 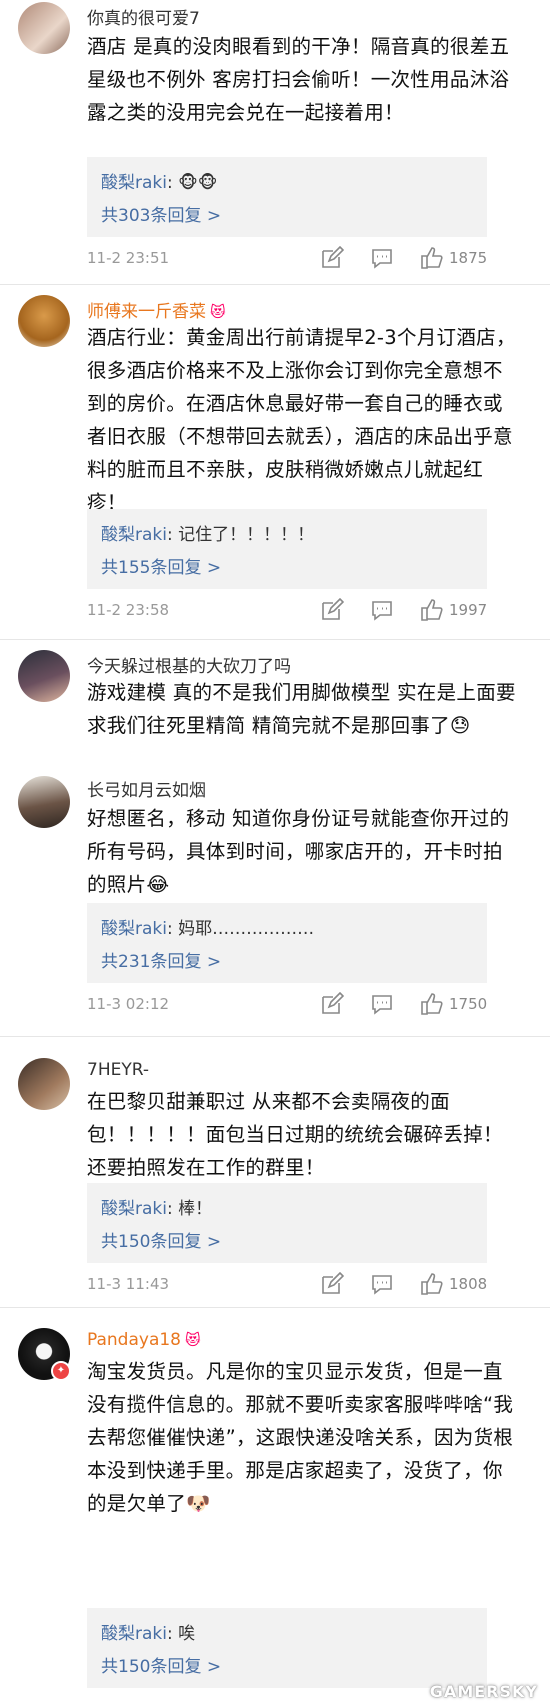 I want to click on verified-badge-icon: ✦, so click(x=61, y=1371).